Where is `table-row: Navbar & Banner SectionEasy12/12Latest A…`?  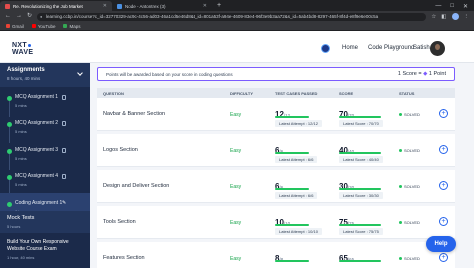 table-row: Navbar & Banner SectionEasy12/12Latest A… is located at coordinates (276, 114).